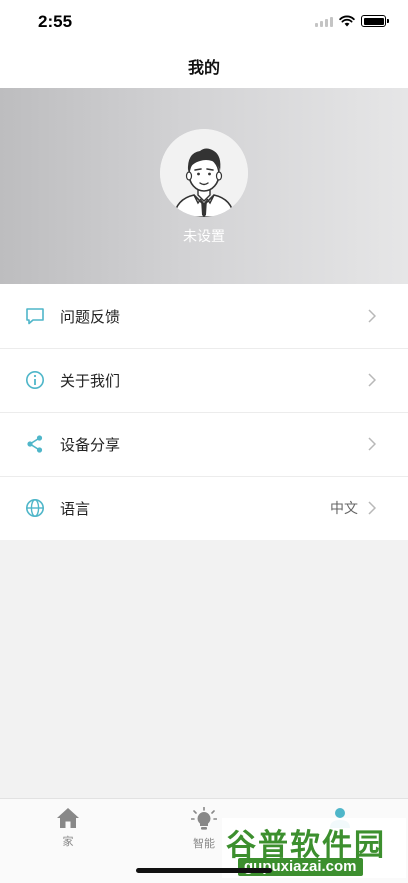 This screenshot has height=883, width=408. Describe the element at coordinates (344, 509) in the screenshot. I see `language-value: 中文` at that location.